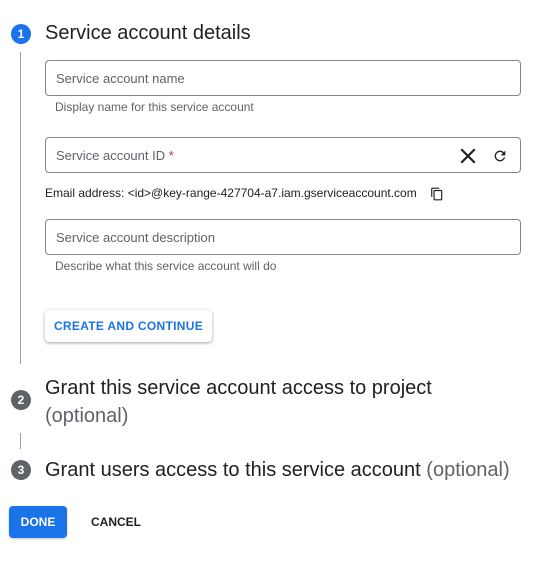 The width and height of the screenshot is (555, 562). What do you see at coordinates (21, 34) in the screenshot?
I see `step-1-indicator: 1` at bounding box center [21, 34].